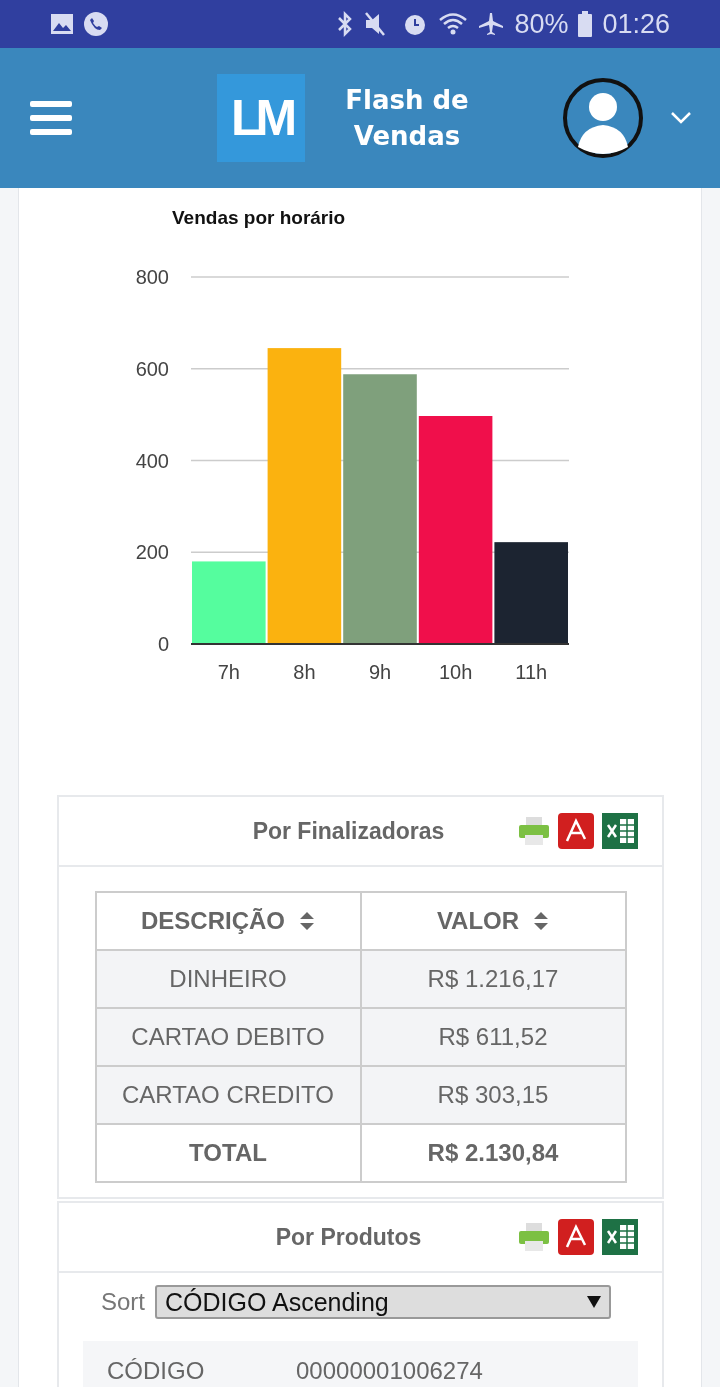 Image resolution: width=720 pixels, height=1387 pixels. What do you see at coordinates (348, 1237) in the screenshot?
I see `panel-title: Por Produtos` at bounding box center [348, 1237].